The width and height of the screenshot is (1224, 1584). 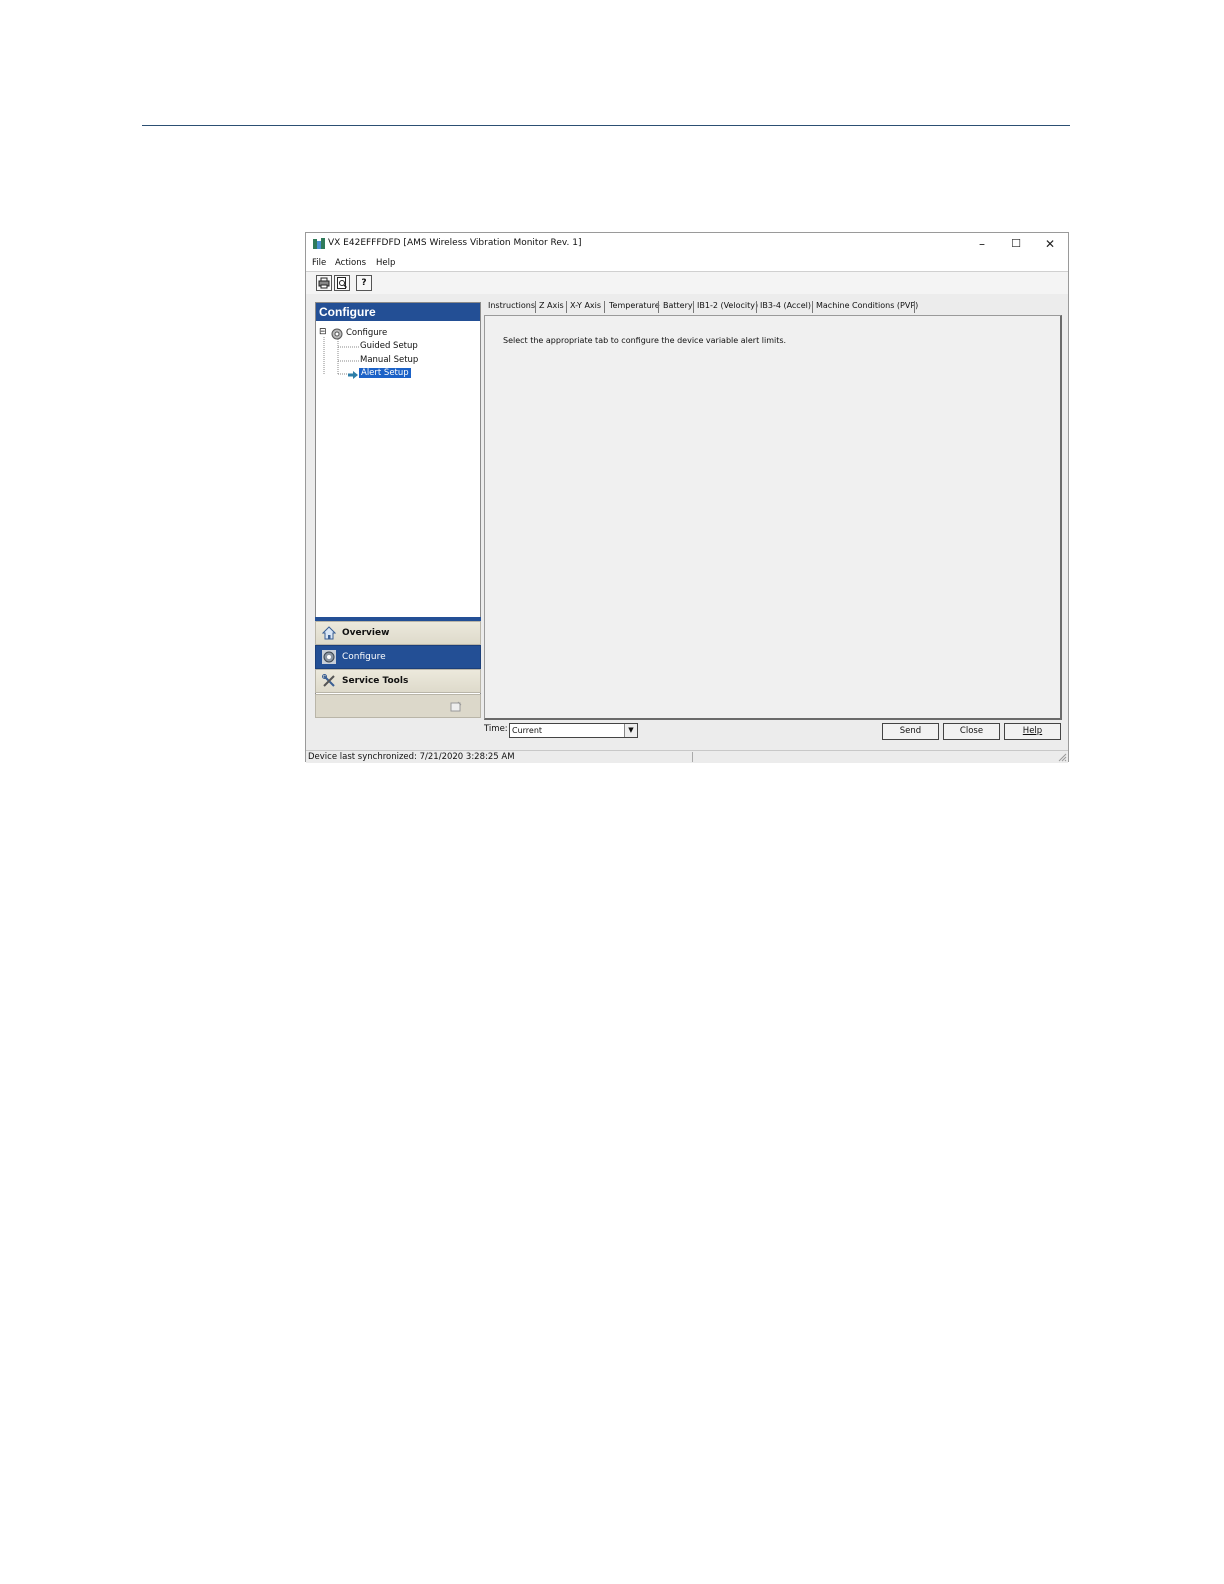 I want to click on time-select-value: Current, so click(x=527, y=730).